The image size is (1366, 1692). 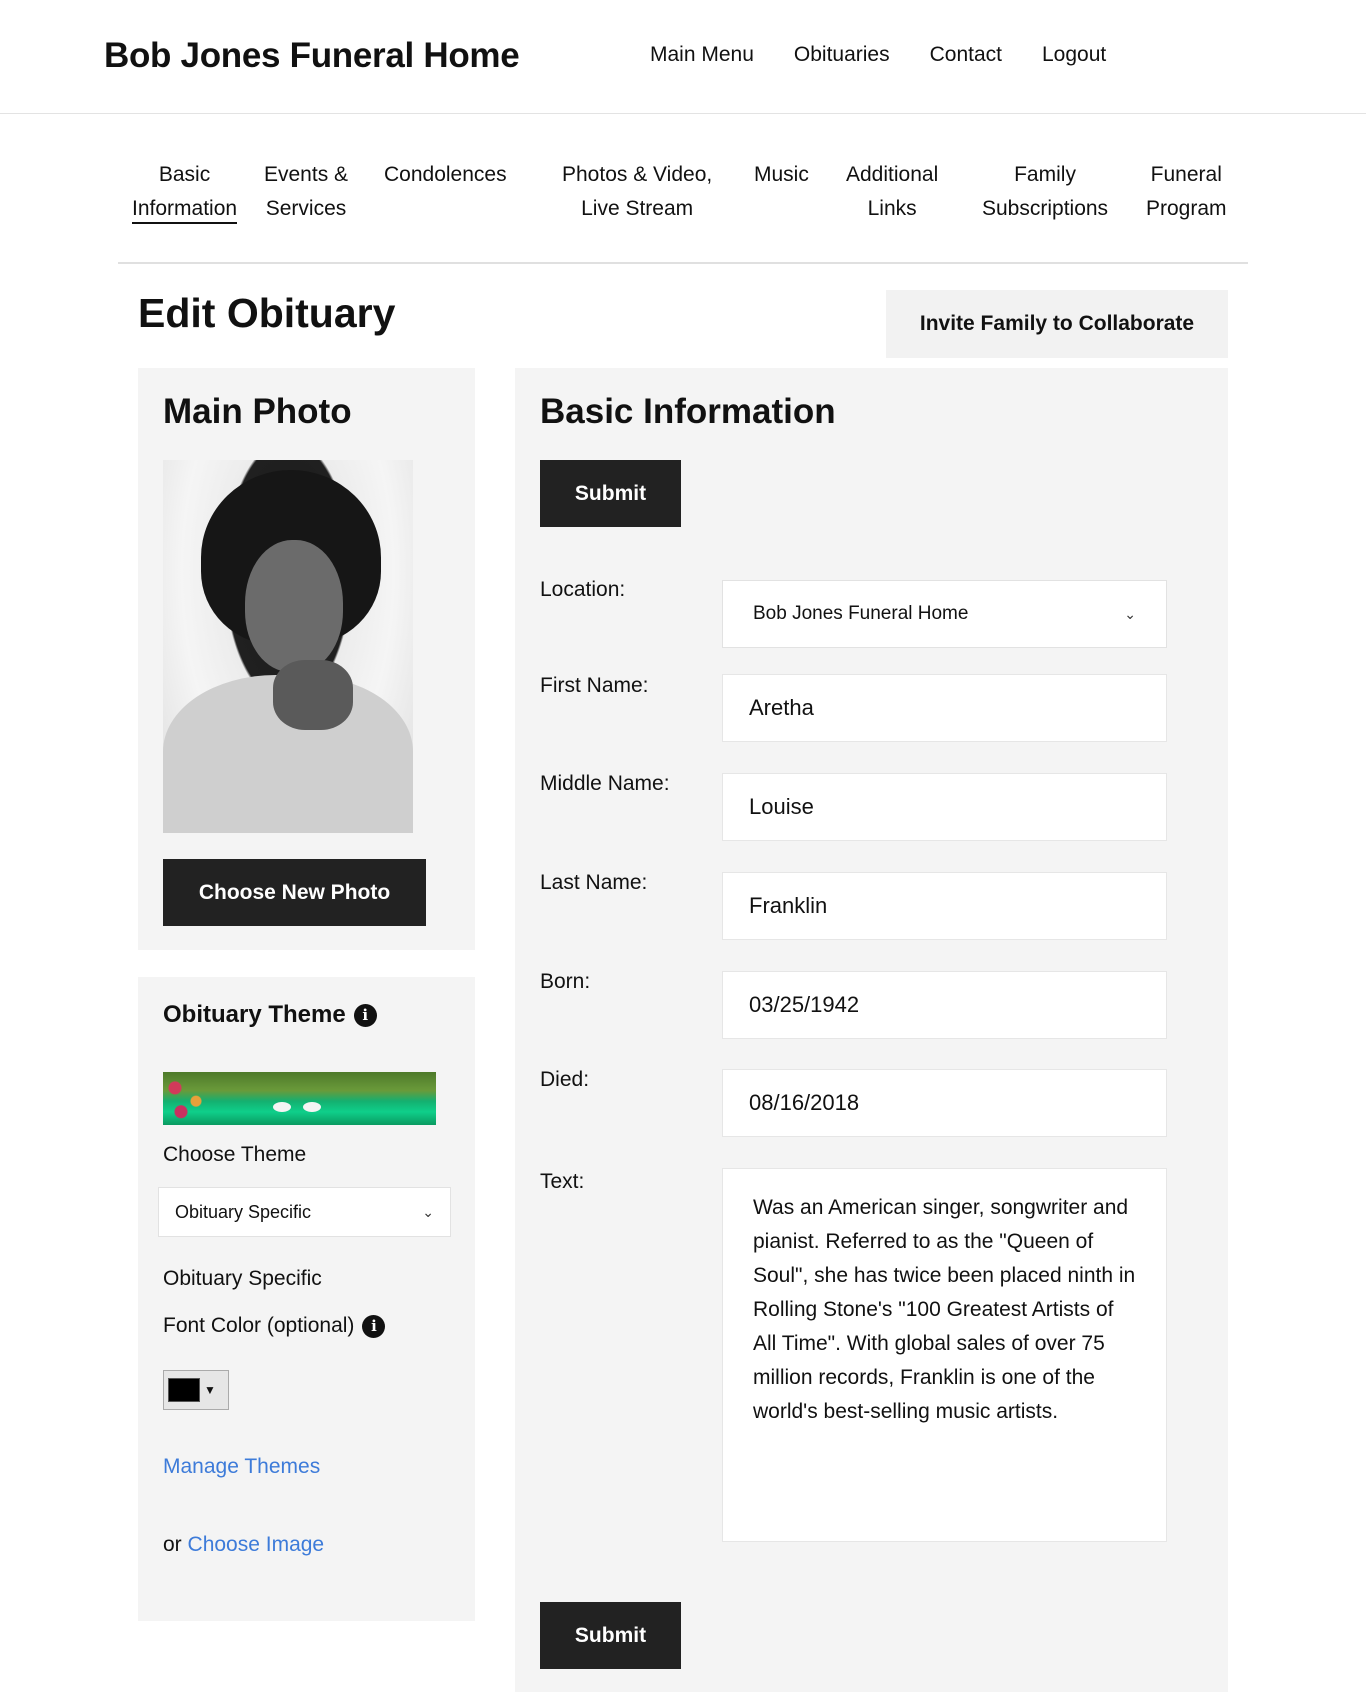 What do you see at coordinates (944, 1005) in the screenshot?
I see `born-date-input` at bounding box center [944, 1005].